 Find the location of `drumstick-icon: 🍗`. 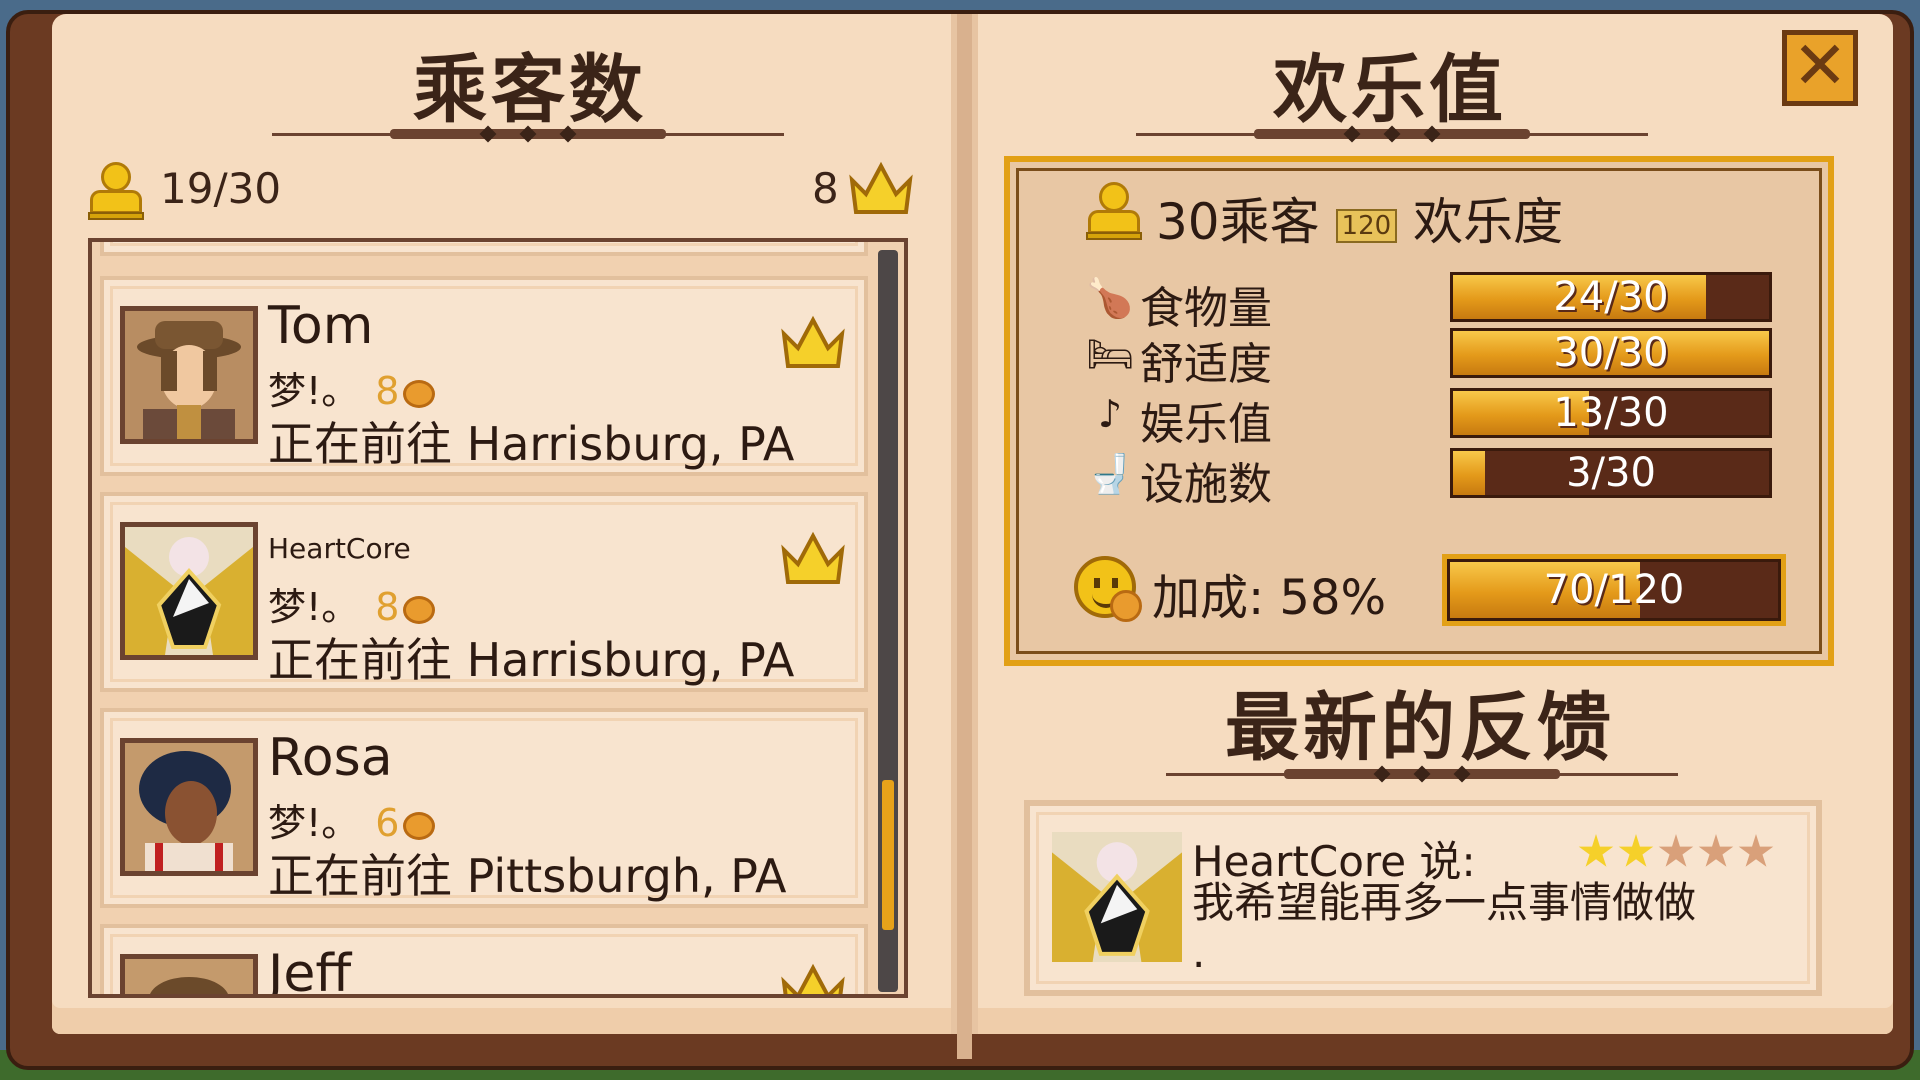

drumstick-icon: 🍗 is located at coordinates (1110, 298).